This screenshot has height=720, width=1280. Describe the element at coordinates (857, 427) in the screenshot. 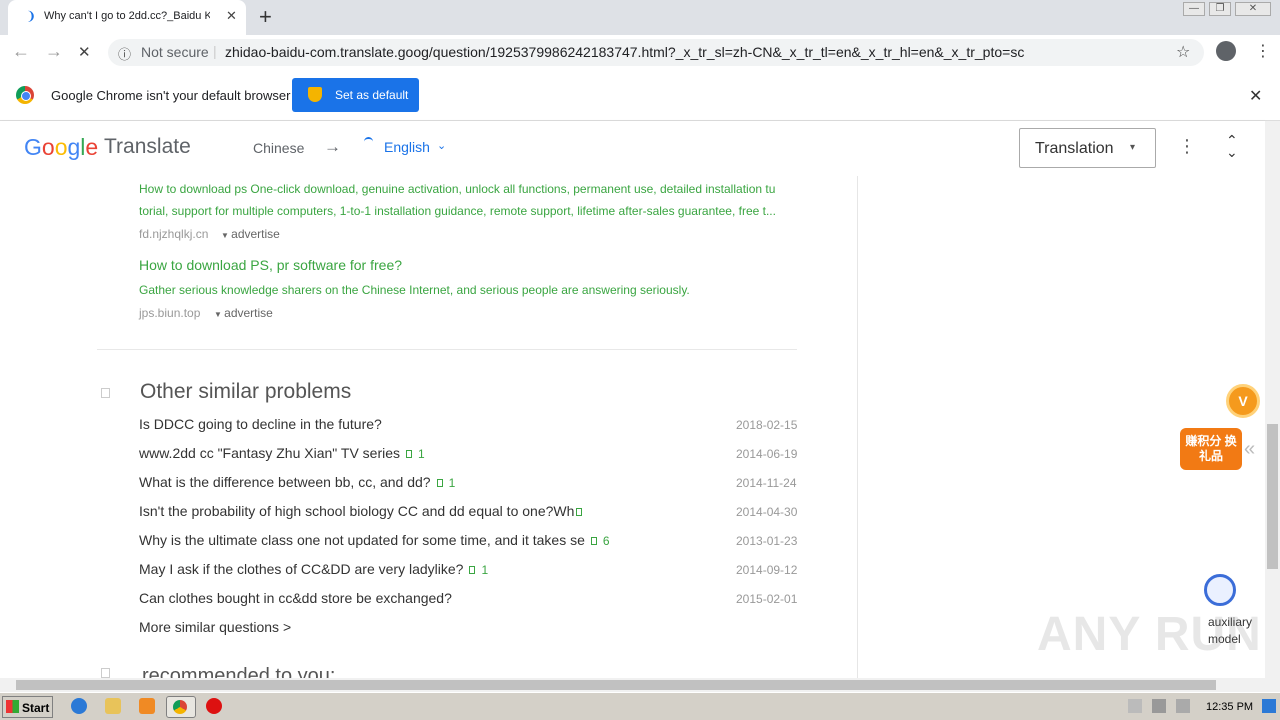

I see `column-divider` at that location.